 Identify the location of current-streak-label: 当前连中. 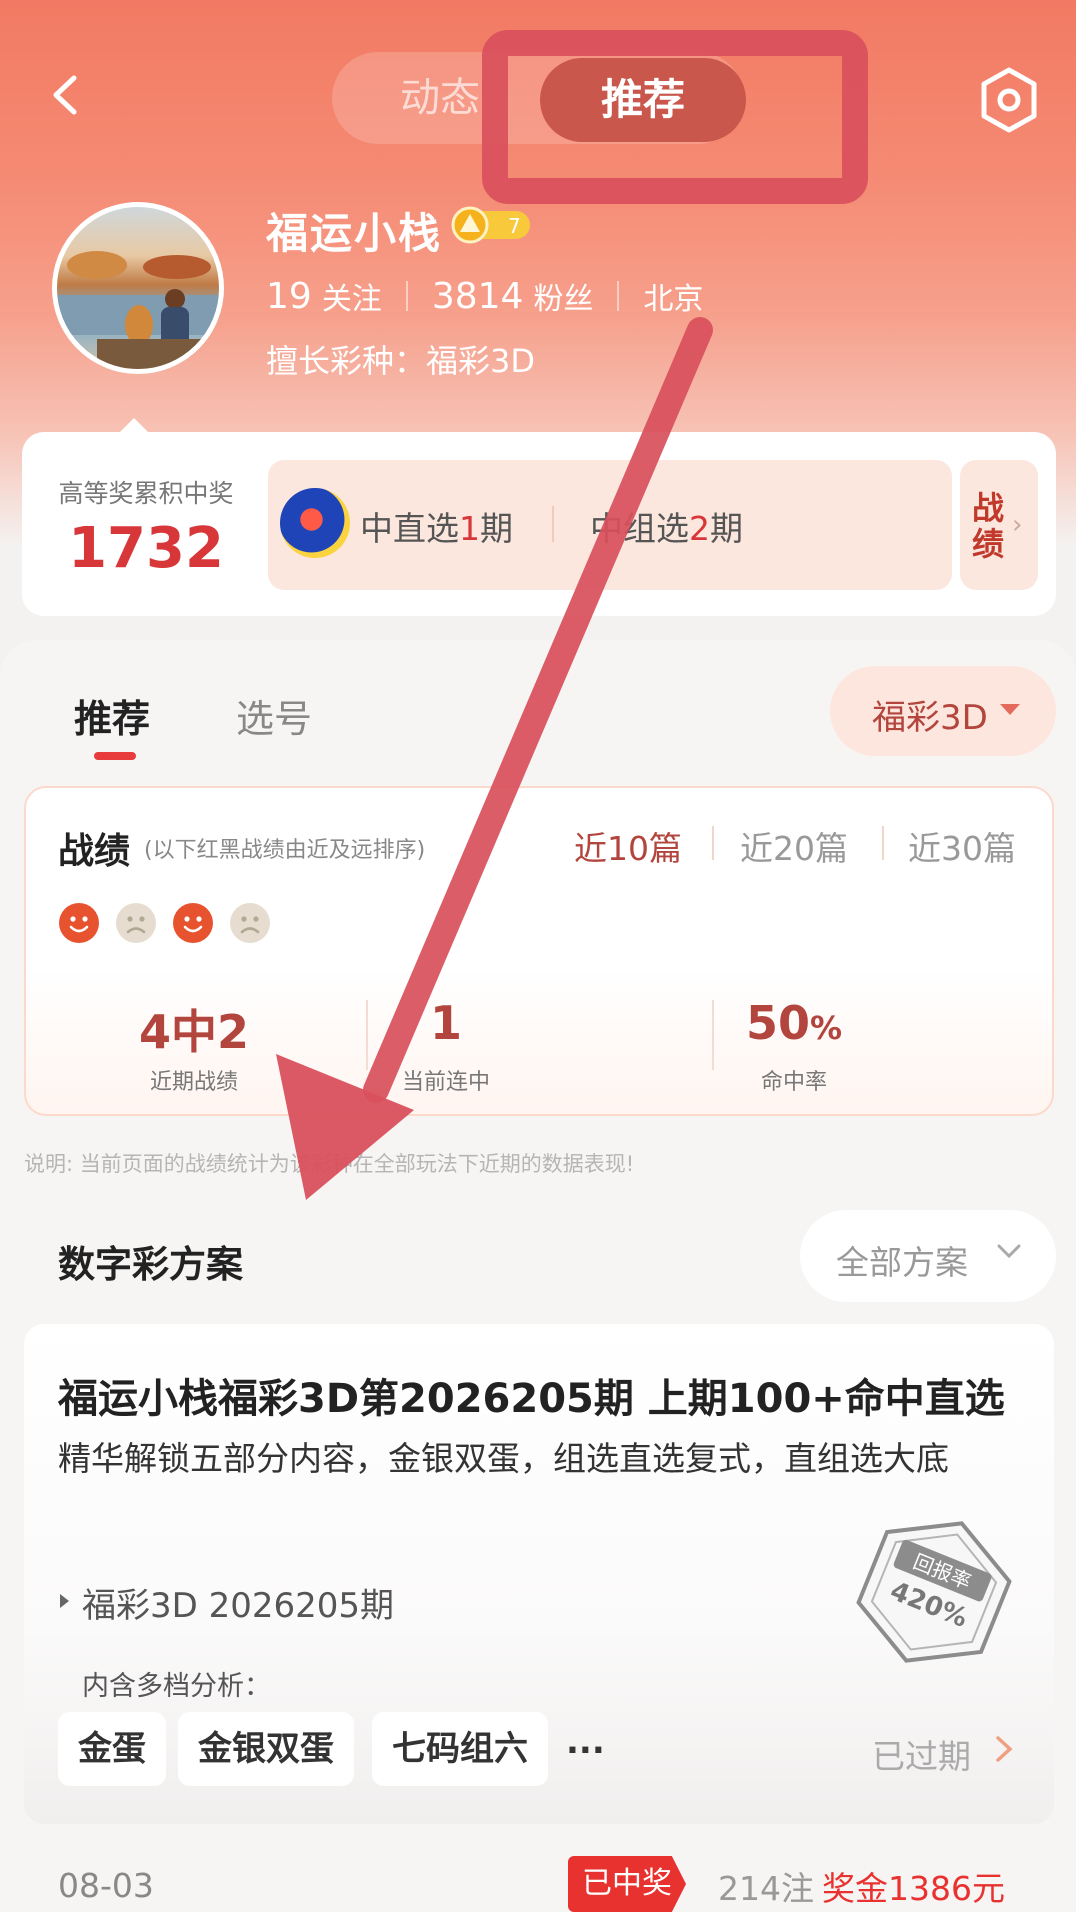
(445, 1082).